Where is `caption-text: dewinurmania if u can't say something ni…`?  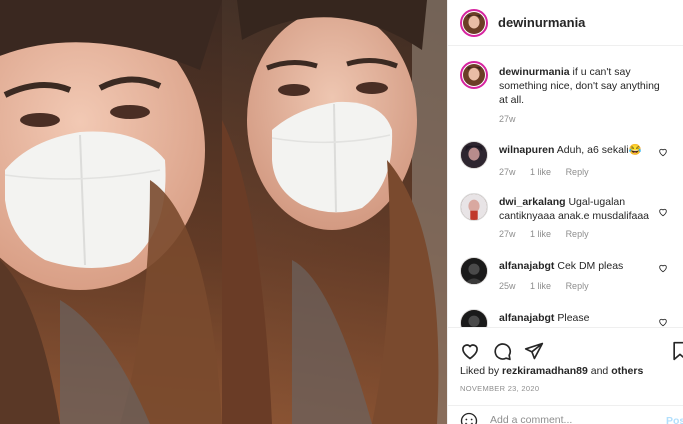 caption-text: dewinurmania if u can't say something ni… is located at coordinates (583, 86).